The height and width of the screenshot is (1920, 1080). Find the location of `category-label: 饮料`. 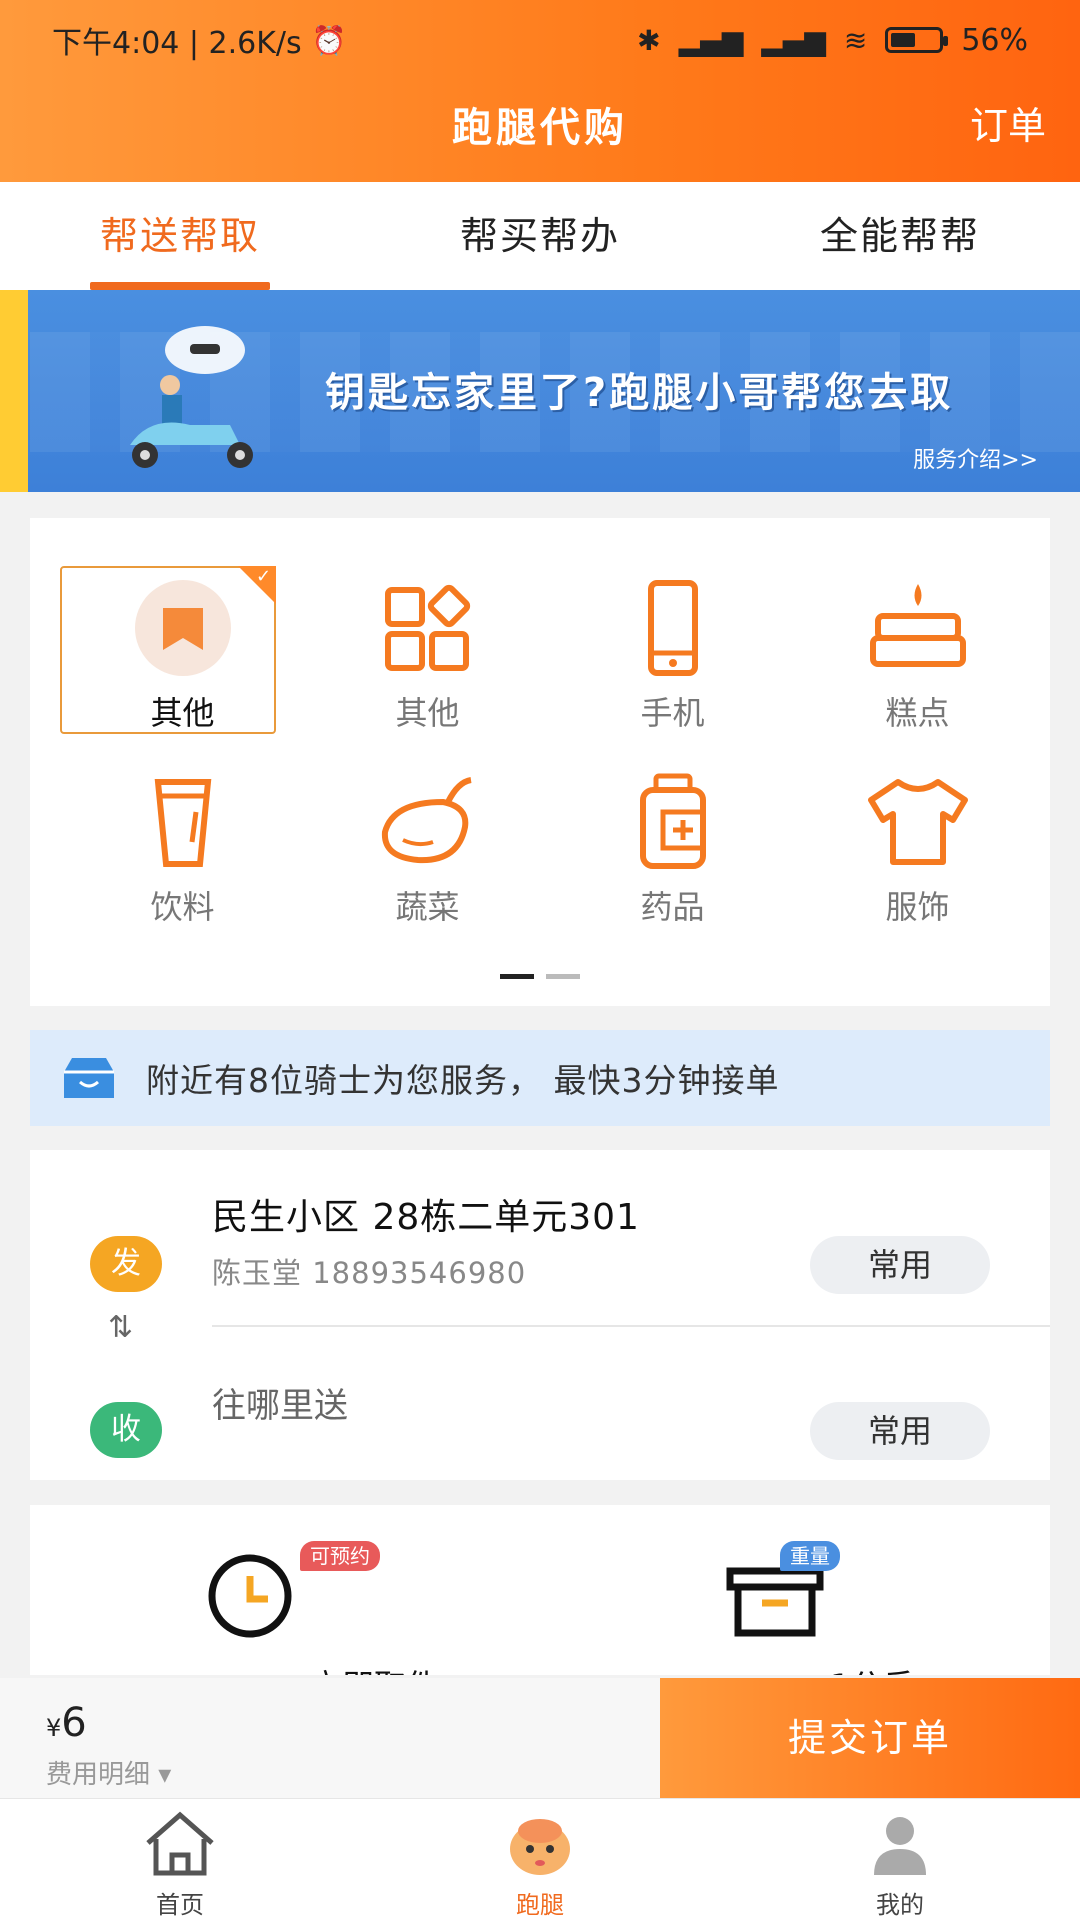

category-label: 饮料 is located at coordinates (182, 907).